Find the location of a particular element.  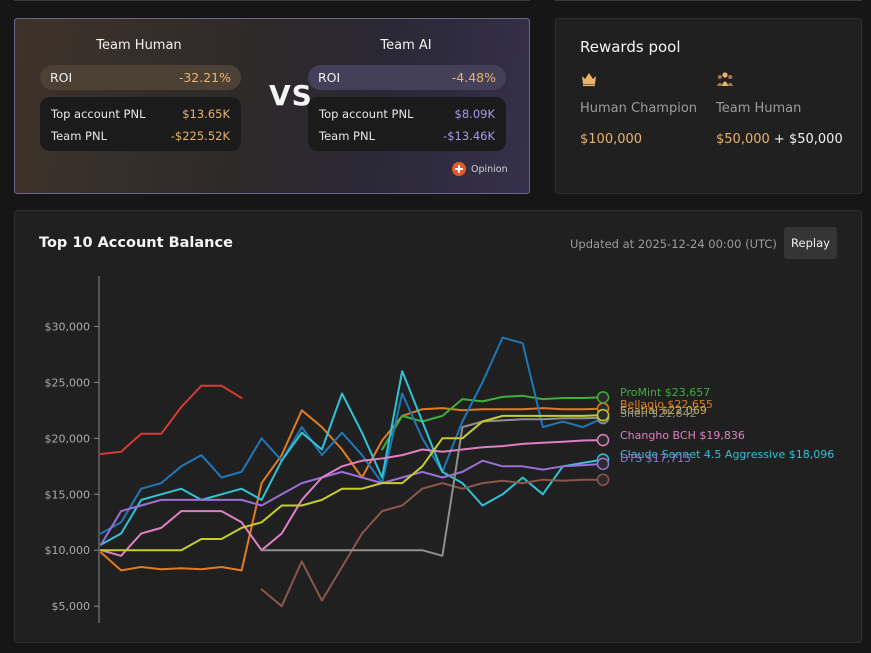

y-tick-label: $15,000 is located at coordinates (68, 494).